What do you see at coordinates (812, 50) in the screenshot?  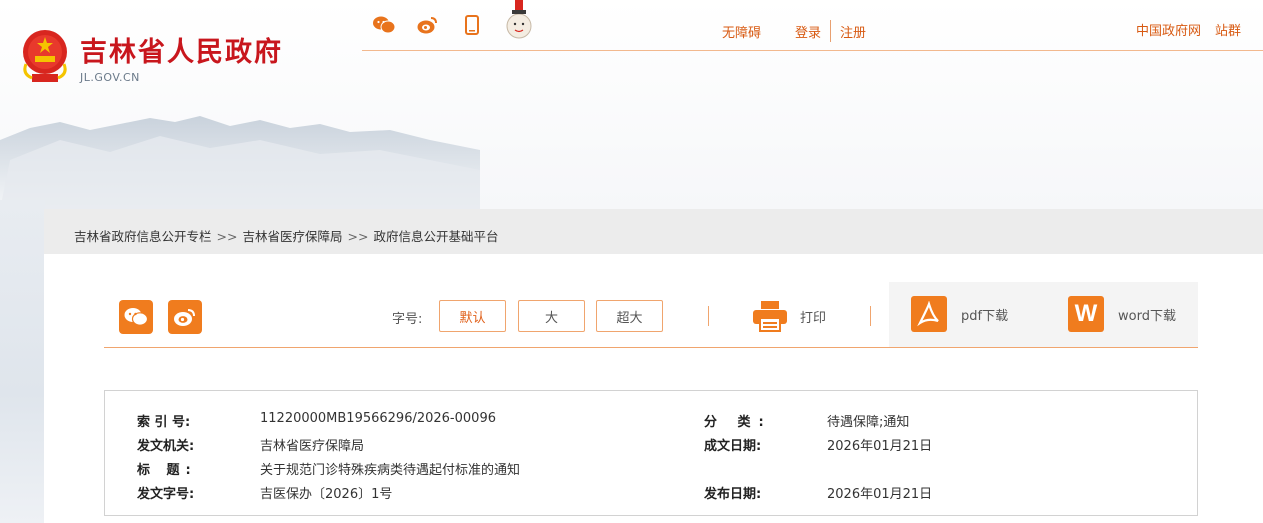 I see `header-divider` at bounding box center [812, 50].